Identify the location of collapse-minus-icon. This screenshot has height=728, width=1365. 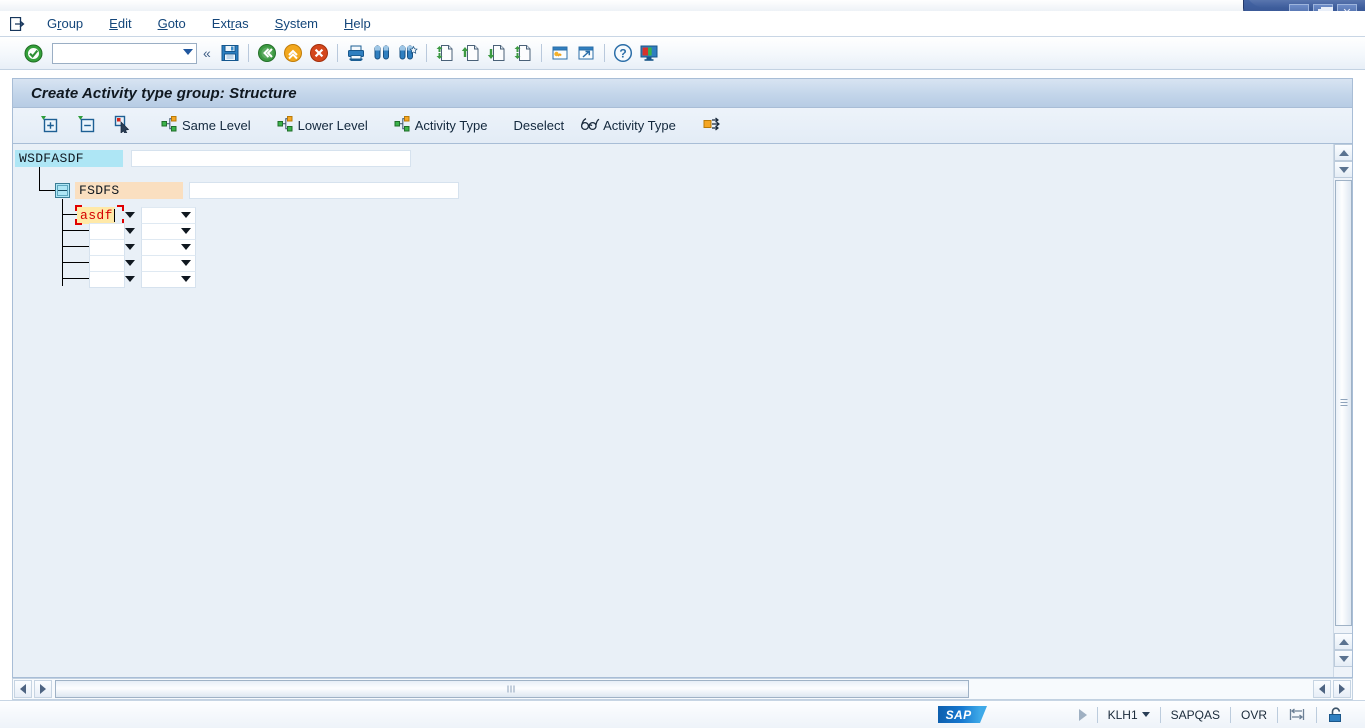
(62, 190).